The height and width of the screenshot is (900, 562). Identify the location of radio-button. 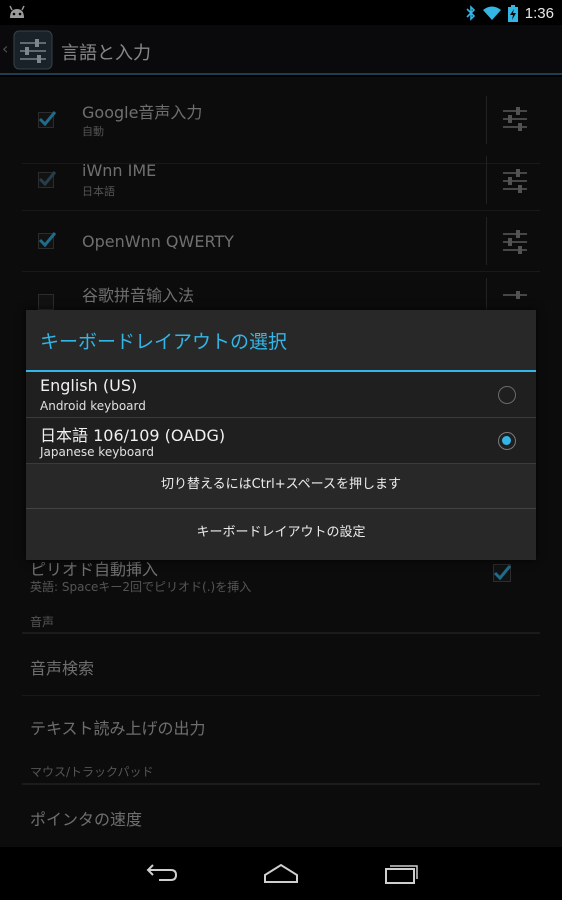
(507, 395).